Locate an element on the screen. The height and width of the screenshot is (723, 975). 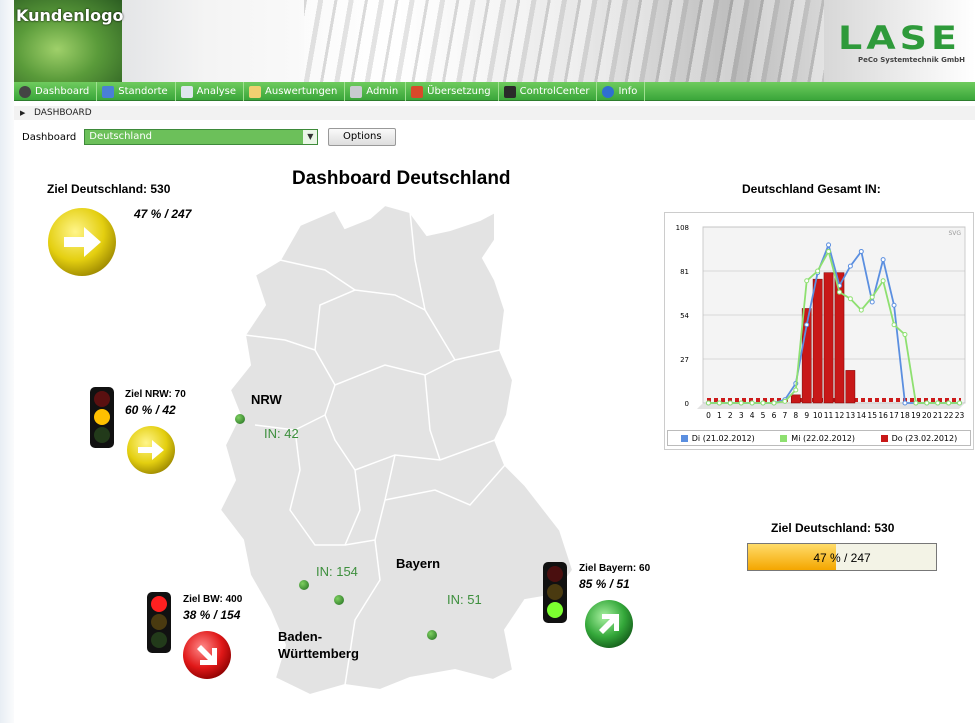
menu-item-dashboard: Dashboard is located at coordinates (56, 91).